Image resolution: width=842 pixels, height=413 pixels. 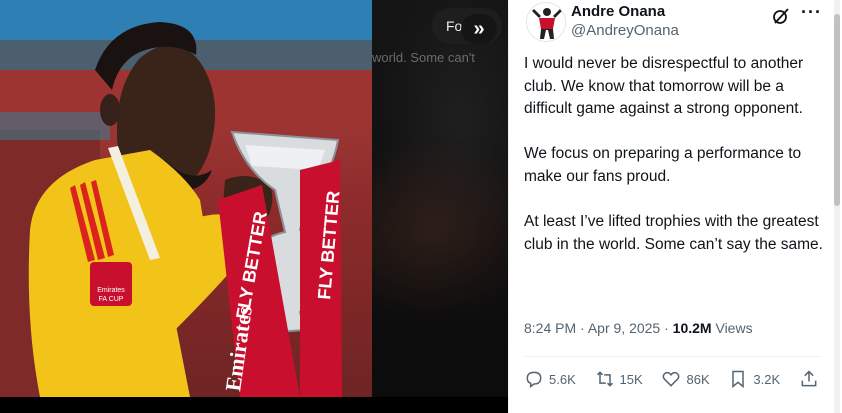 I want to click on share-icon, so click(x=809, y=378).